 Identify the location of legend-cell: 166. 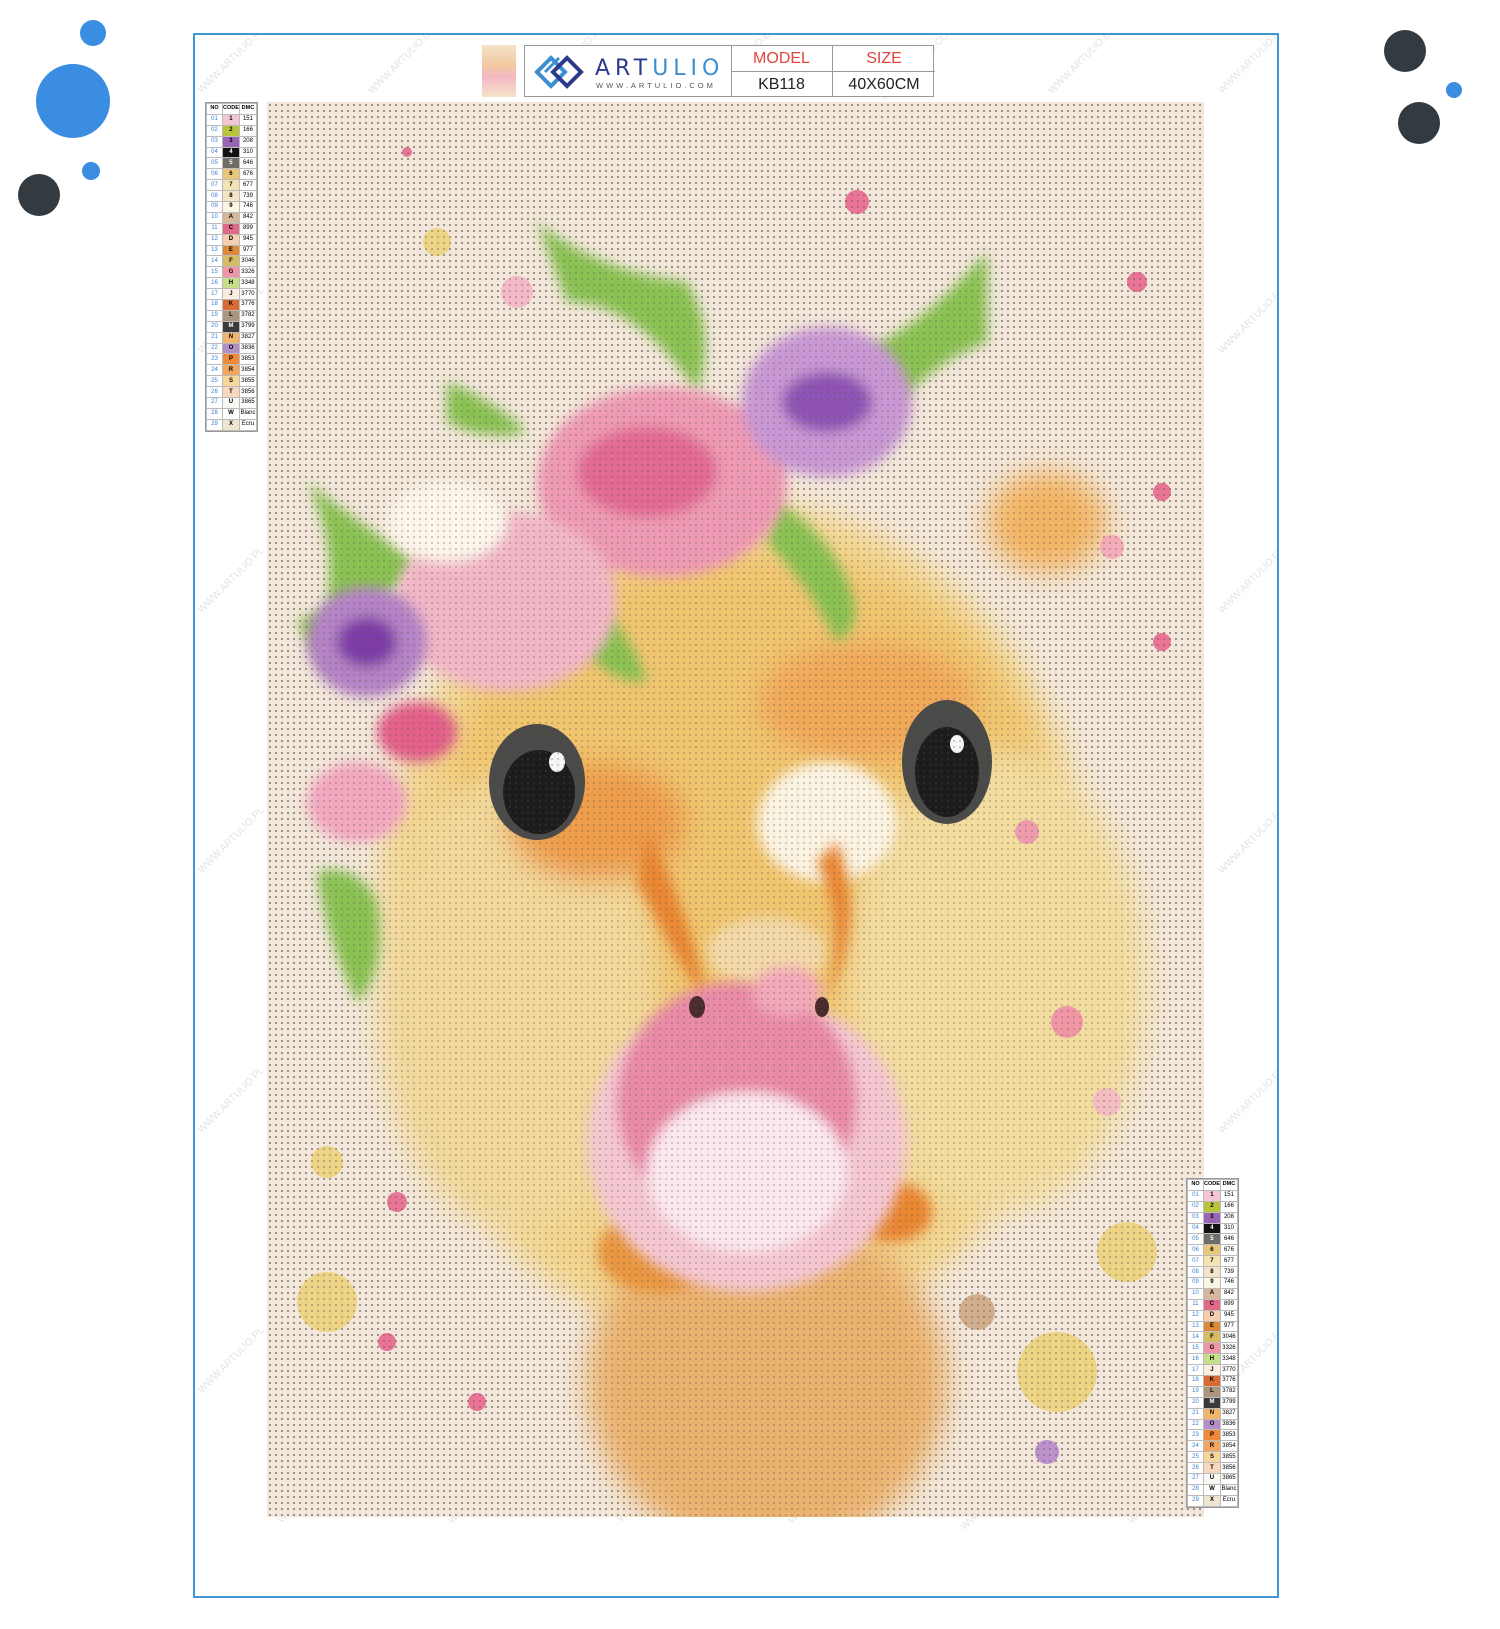
(1229, 1206).